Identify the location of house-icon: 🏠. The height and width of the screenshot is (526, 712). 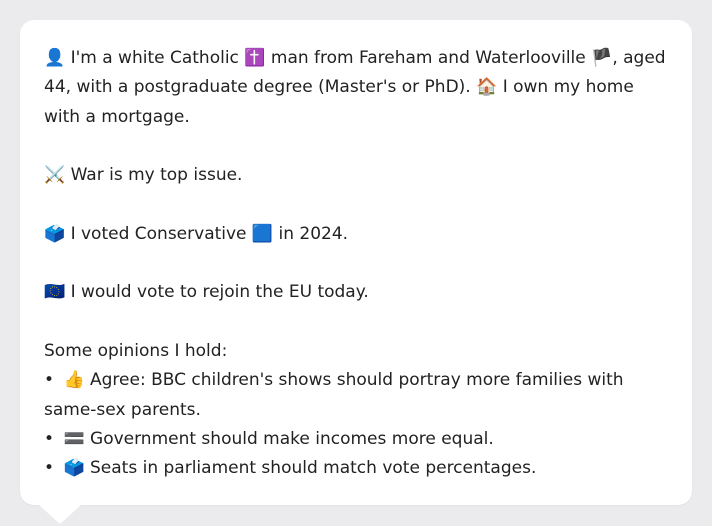
(487, 87).